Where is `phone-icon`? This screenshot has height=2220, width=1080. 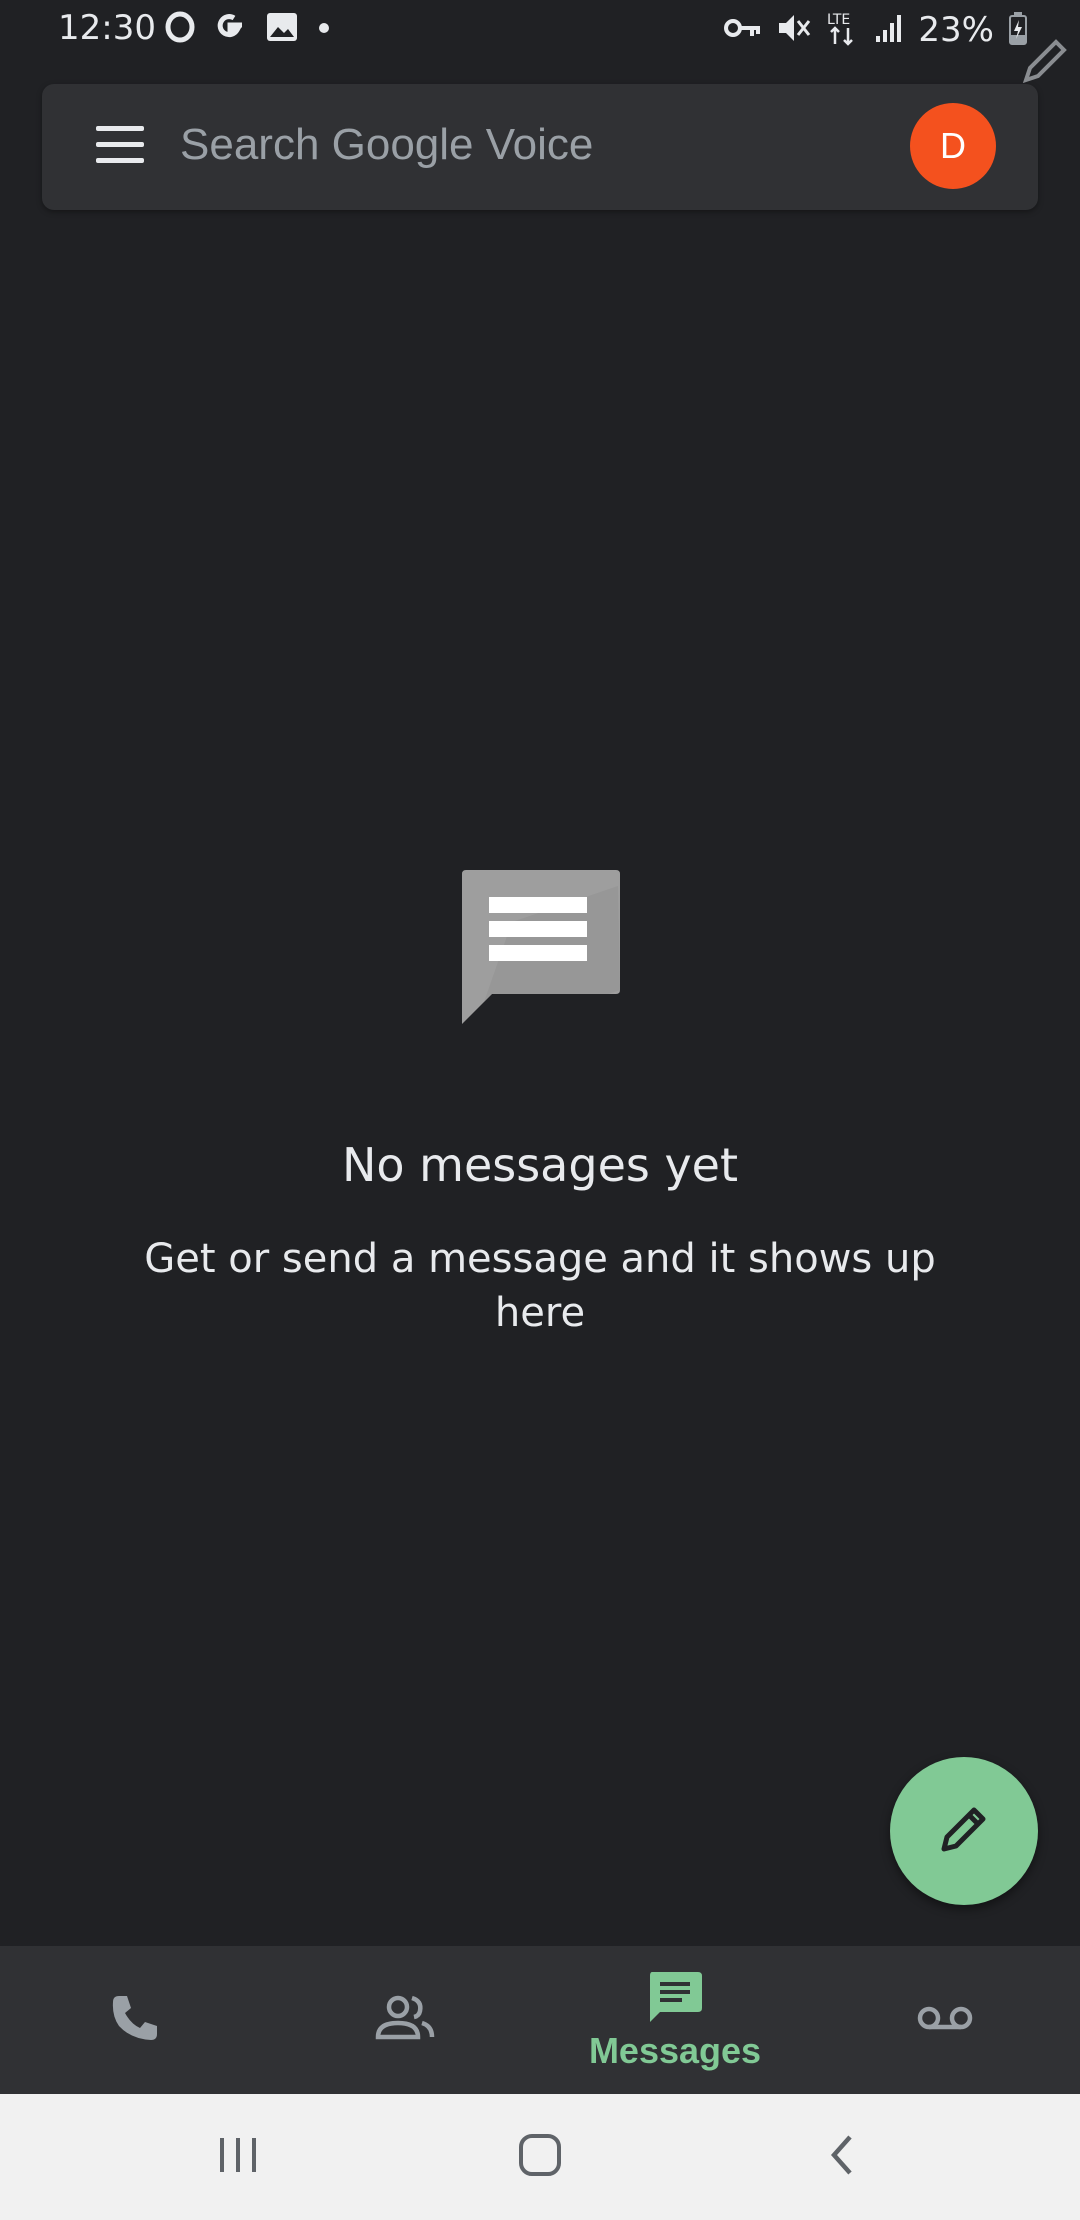 phone-icon is located at coordinates (135, 2020).